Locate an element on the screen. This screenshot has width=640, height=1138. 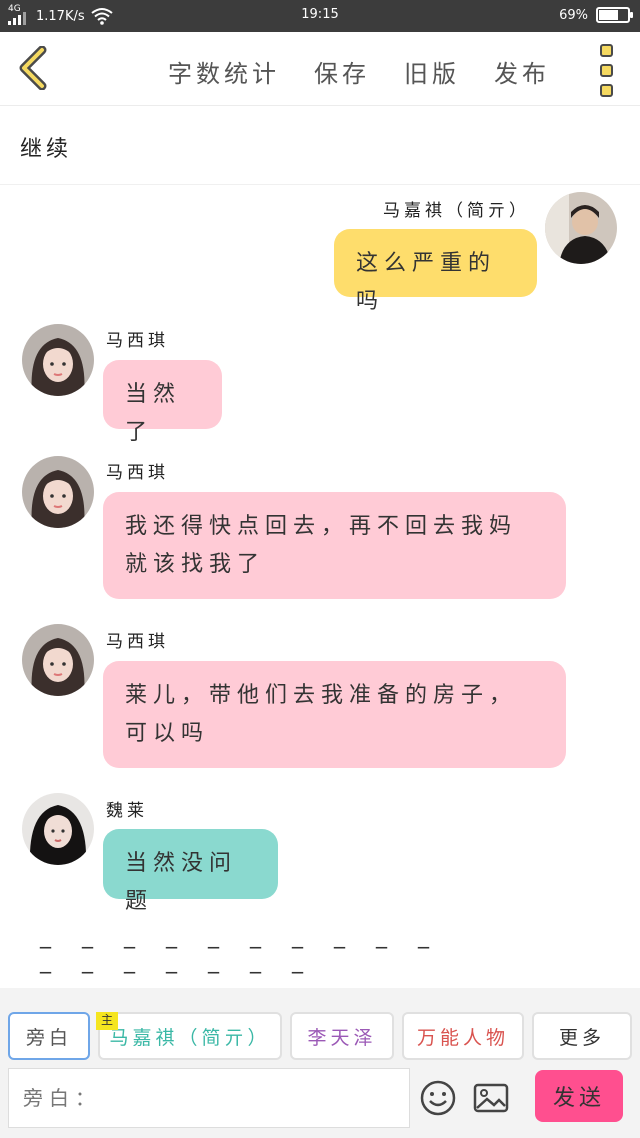
battery-icon is located at coordinates (614, 15).